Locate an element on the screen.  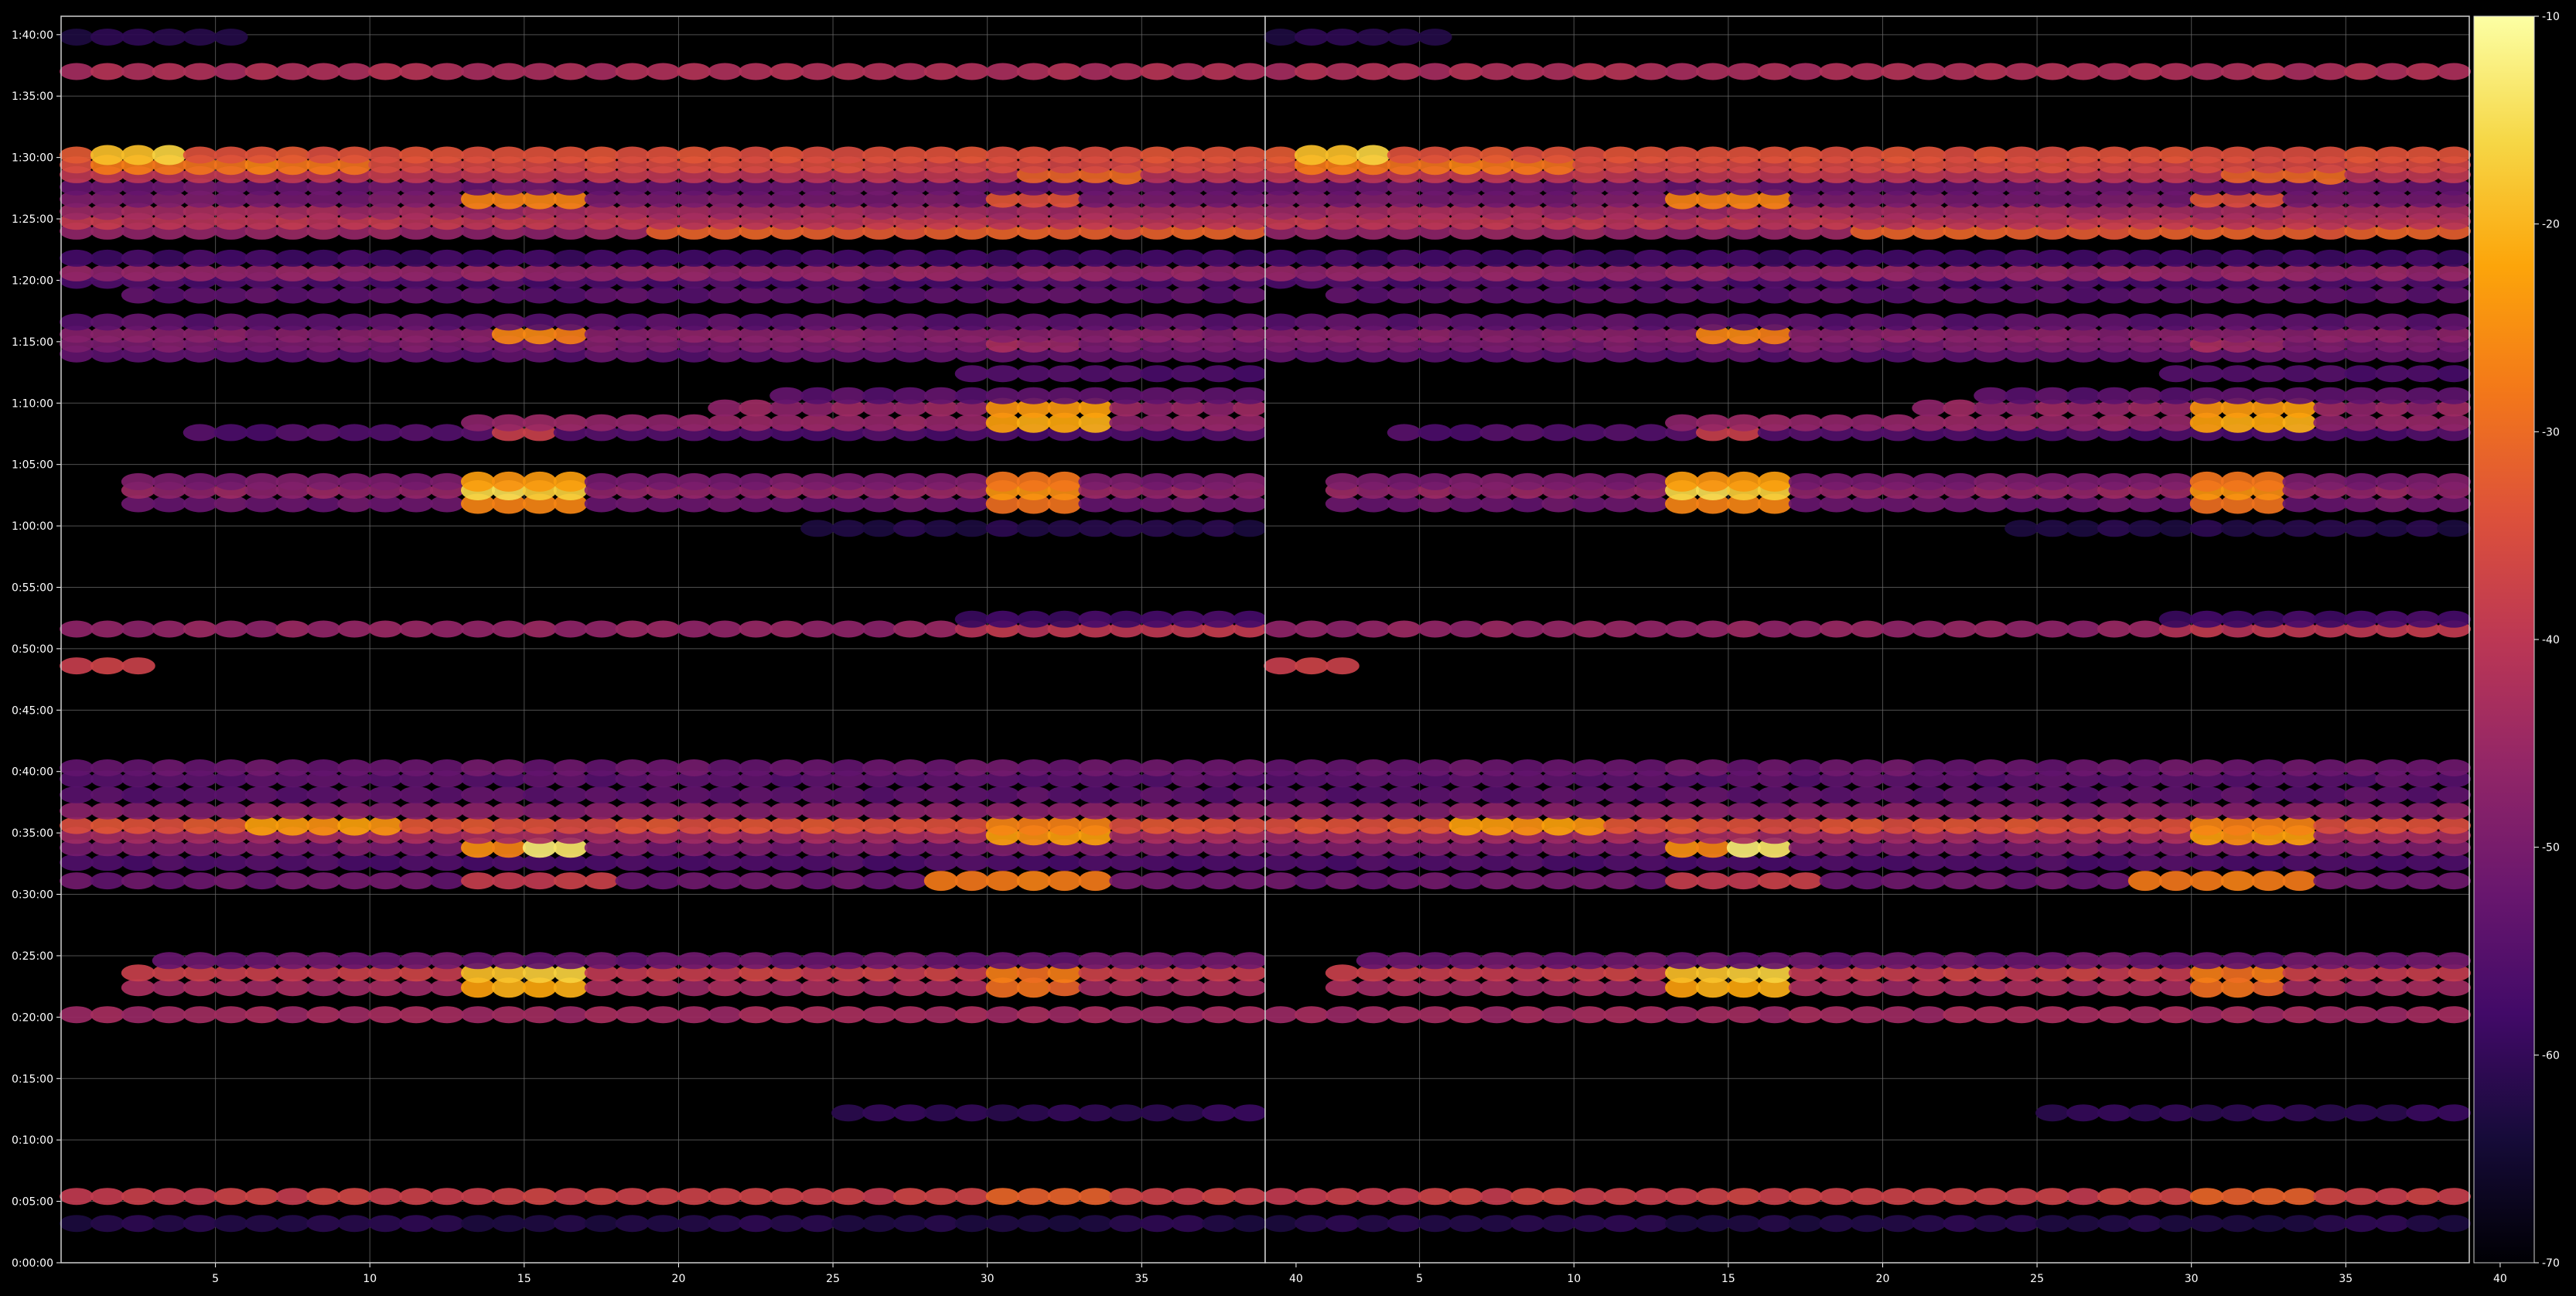
y-tick-label: 0:35:00 is located at coordinates (32, 833).